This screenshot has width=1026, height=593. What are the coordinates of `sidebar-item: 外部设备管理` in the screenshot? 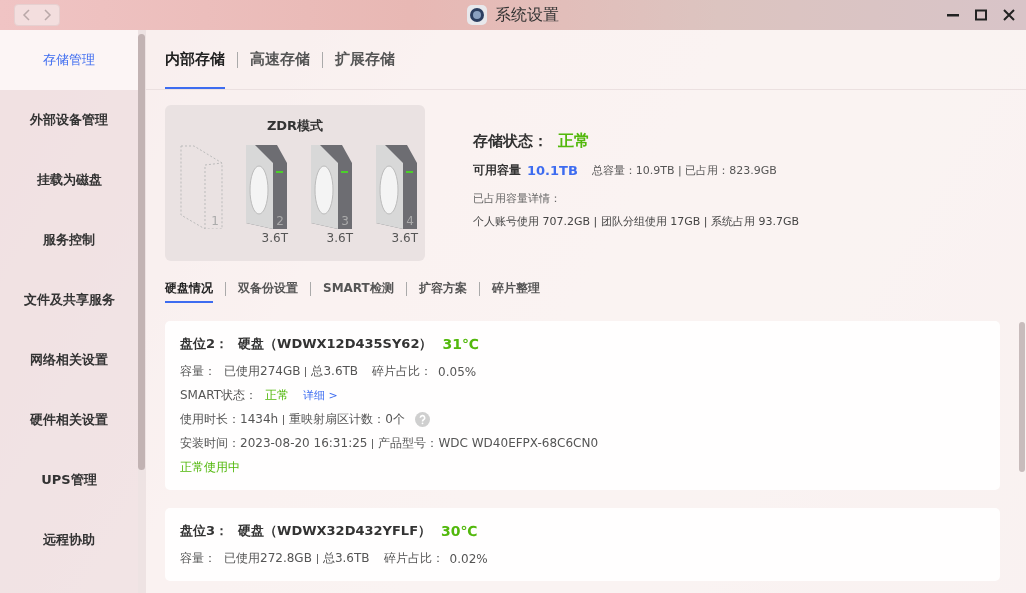 It's located at (69, 120).